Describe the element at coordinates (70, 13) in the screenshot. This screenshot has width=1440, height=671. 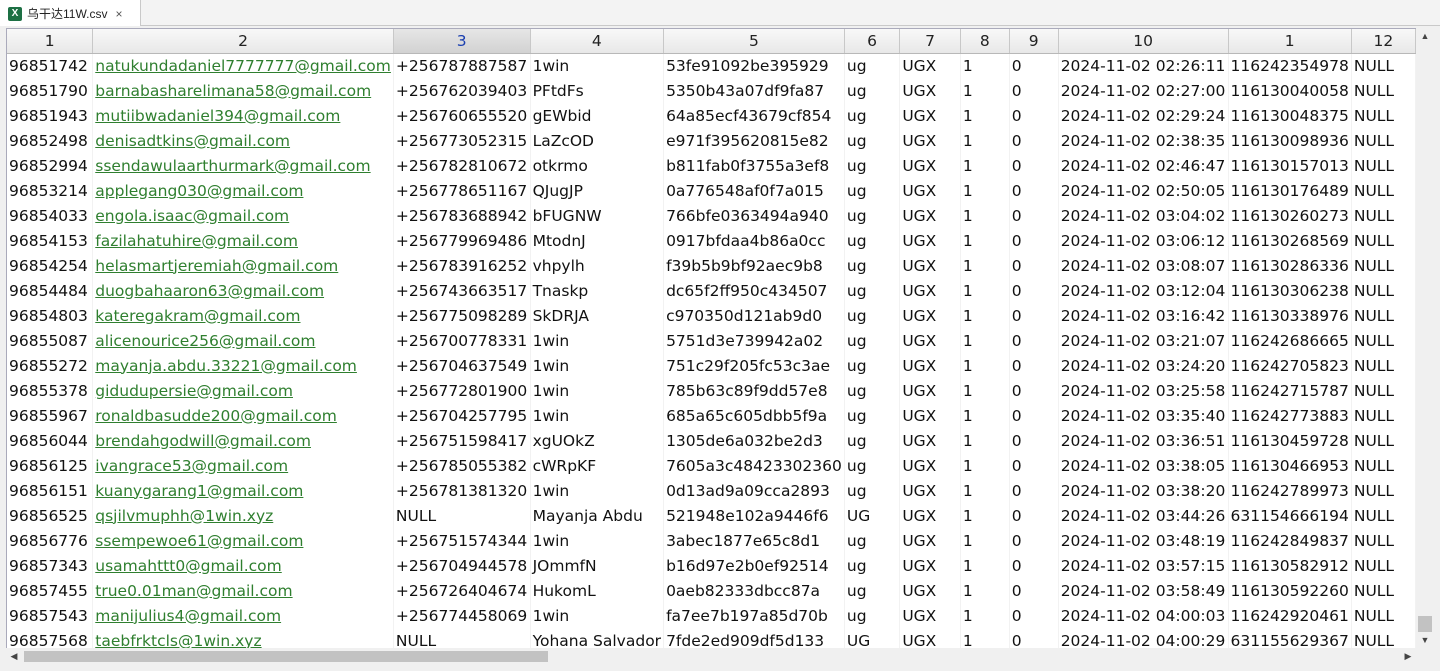
I see `file-tab: X 乌干达11W.csv ×` at that location.